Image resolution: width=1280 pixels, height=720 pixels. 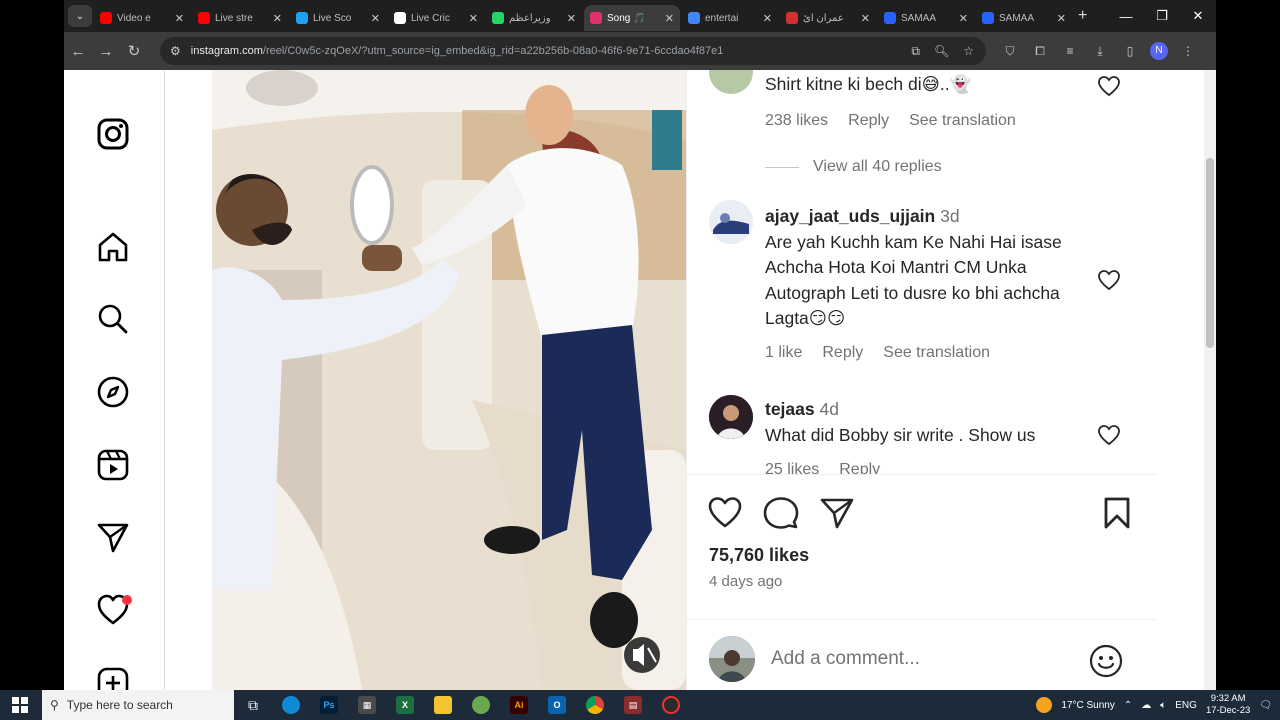 What do you see at coordinates (730, 18) in the screenshot?
I see `browser-tab: entertai ✕` at bounding box center [730, 18].